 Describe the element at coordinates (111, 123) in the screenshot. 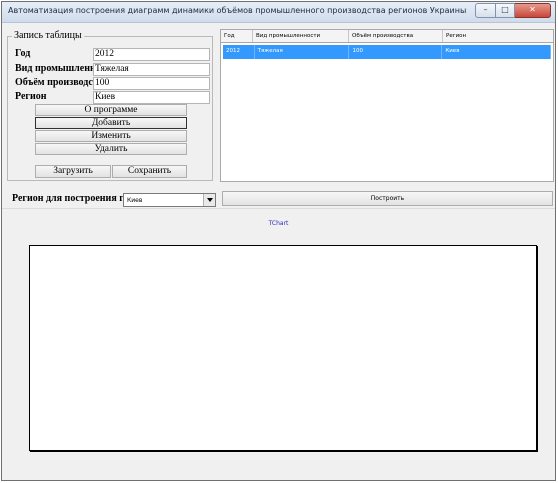

I see `add-button: Добавить` at that location.